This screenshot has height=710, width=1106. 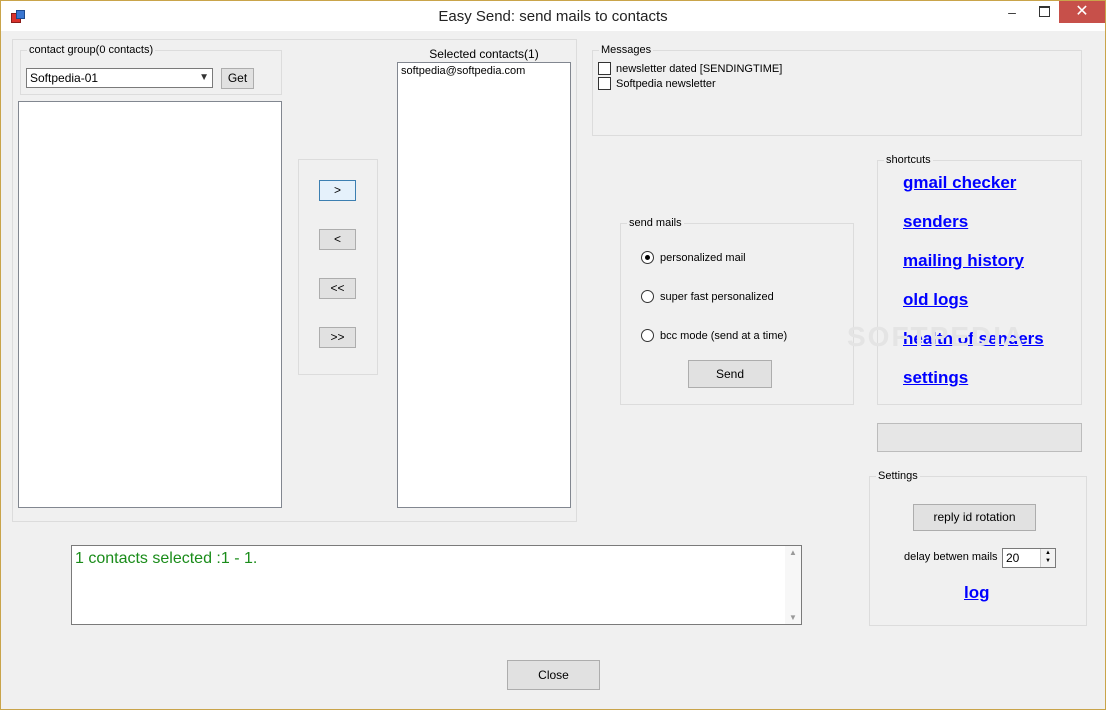 What do you see at coordinates (553, 675) in the screenshot?
I see `close-button: Close` at bounding box center [553, 675].